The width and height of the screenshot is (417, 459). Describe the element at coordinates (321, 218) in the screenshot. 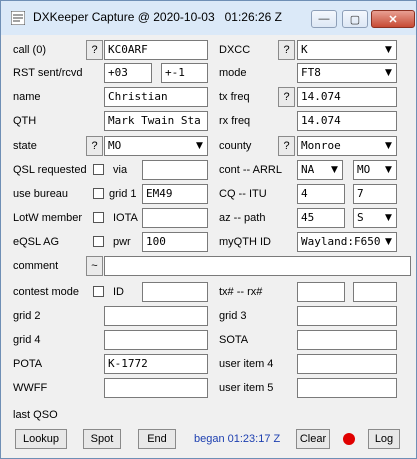

I see `azimuth-field: 45` at that location.